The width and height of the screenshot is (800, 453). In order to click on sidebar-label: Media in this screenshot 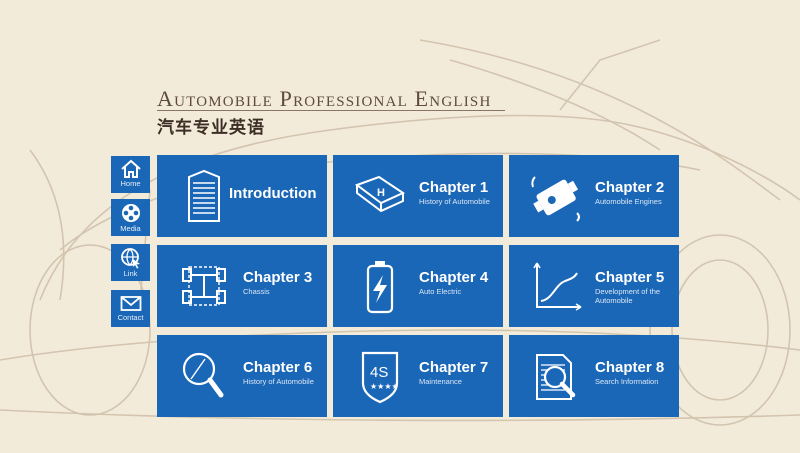, I will do `click(130, 228)`.